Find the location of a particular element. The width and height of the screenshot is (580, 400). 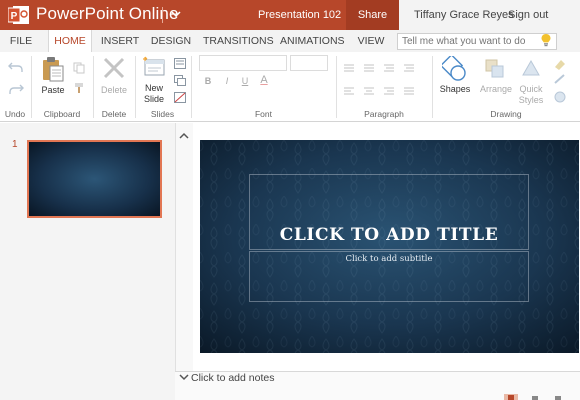

arrange-button: Arrange is located at coordinates (496, 89).